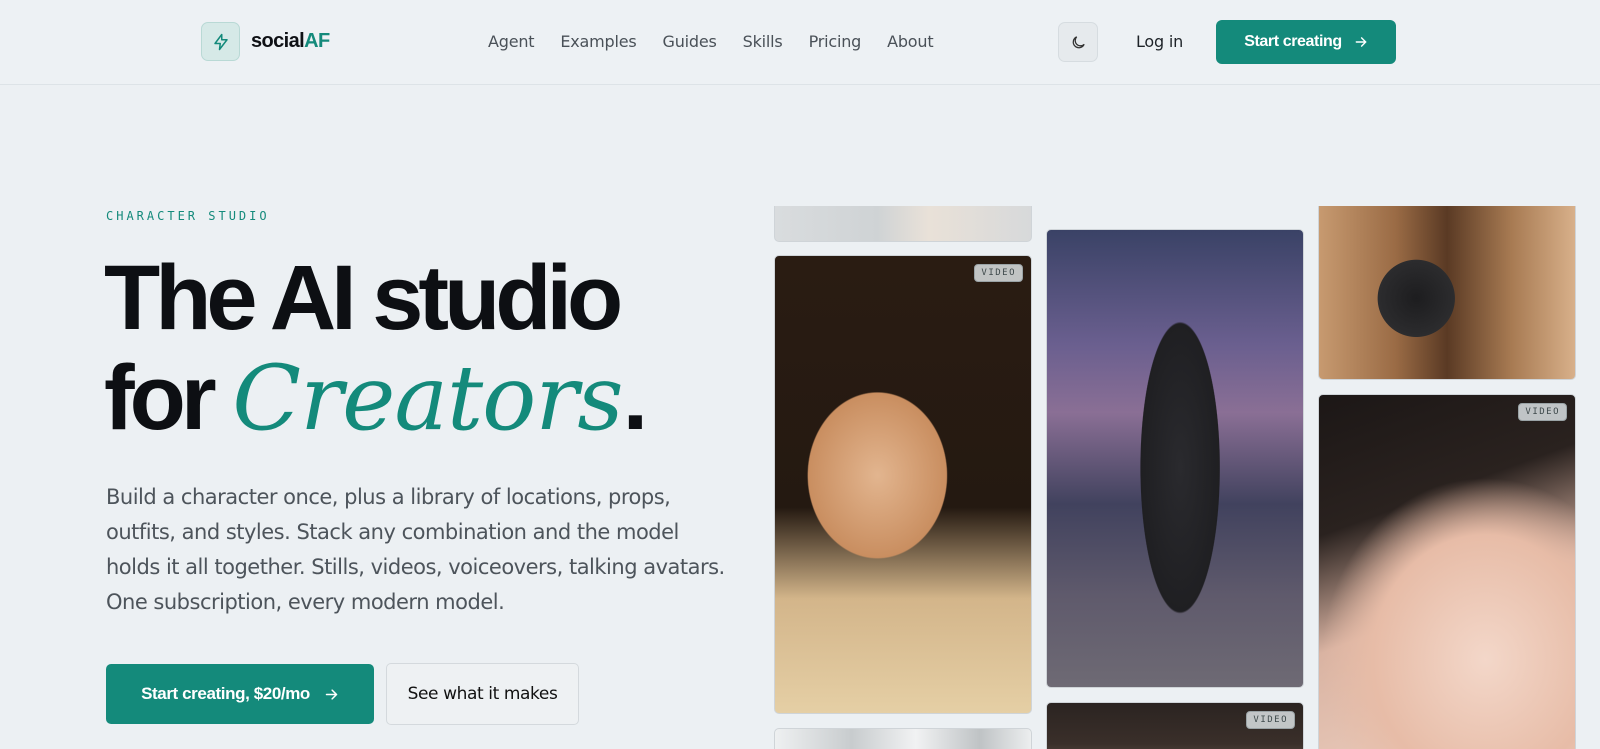 The width and height of the screenshot is (1600, 749). I want to click on primary-cta-button: Start creating, $20/mo, so click(240, 694).